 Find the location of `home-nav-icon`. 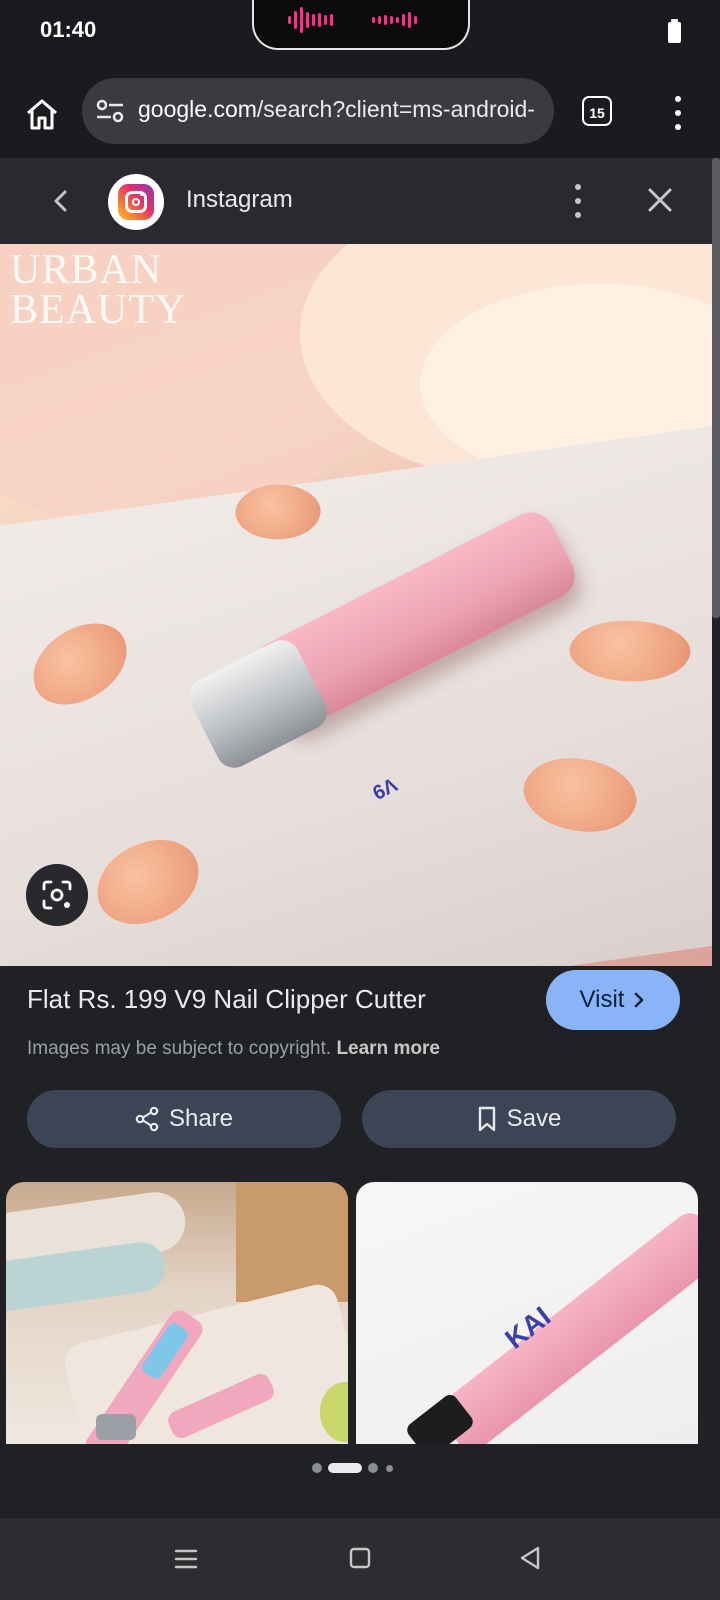

home-nav-icon is located at coordinates (360, 1558).